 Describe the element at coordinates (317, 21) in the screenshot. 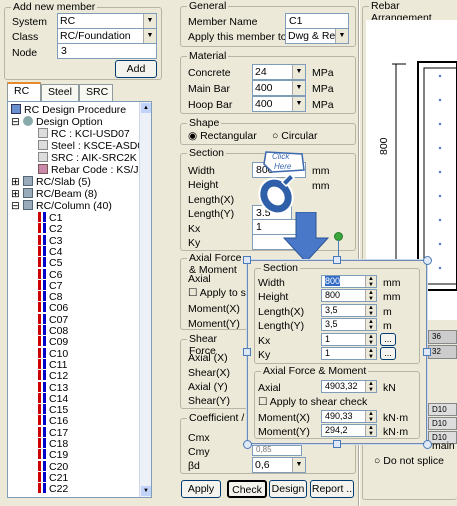

I see `member-name-input: C1` at that location.